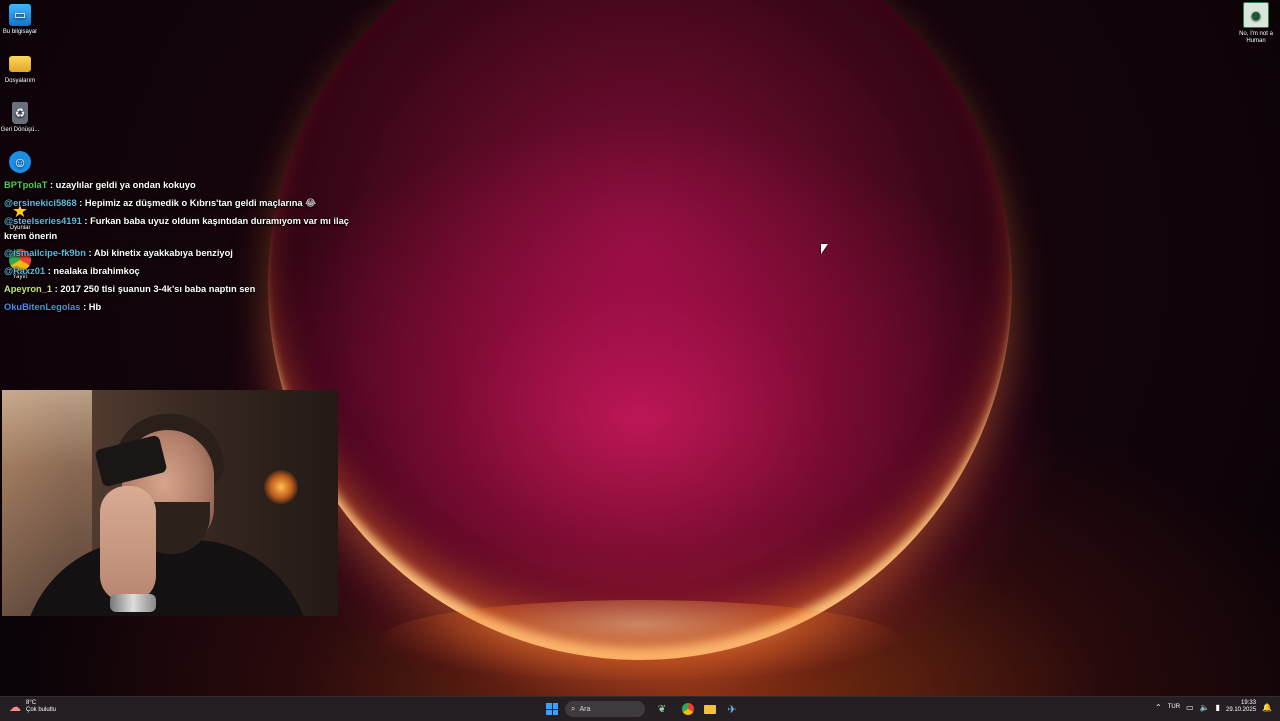  What do you see at coordinates (1241, 710) in the screenshot?
I see `clock-date: 29.10.2025` at bounding box center [1241, 710].